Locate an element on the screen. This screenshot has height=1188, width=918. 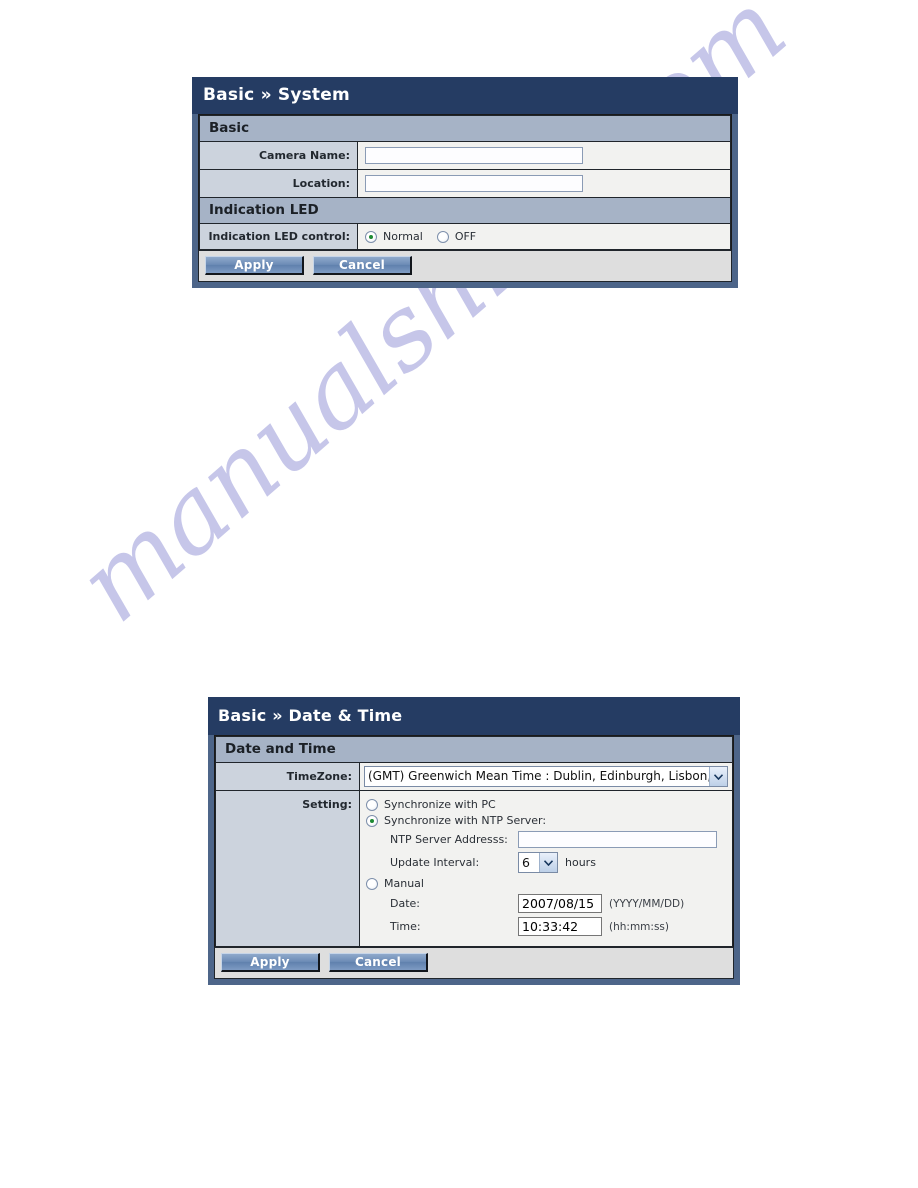
panel-footer-basic-system: Apply Cancel is located at coordinates (465, 266).